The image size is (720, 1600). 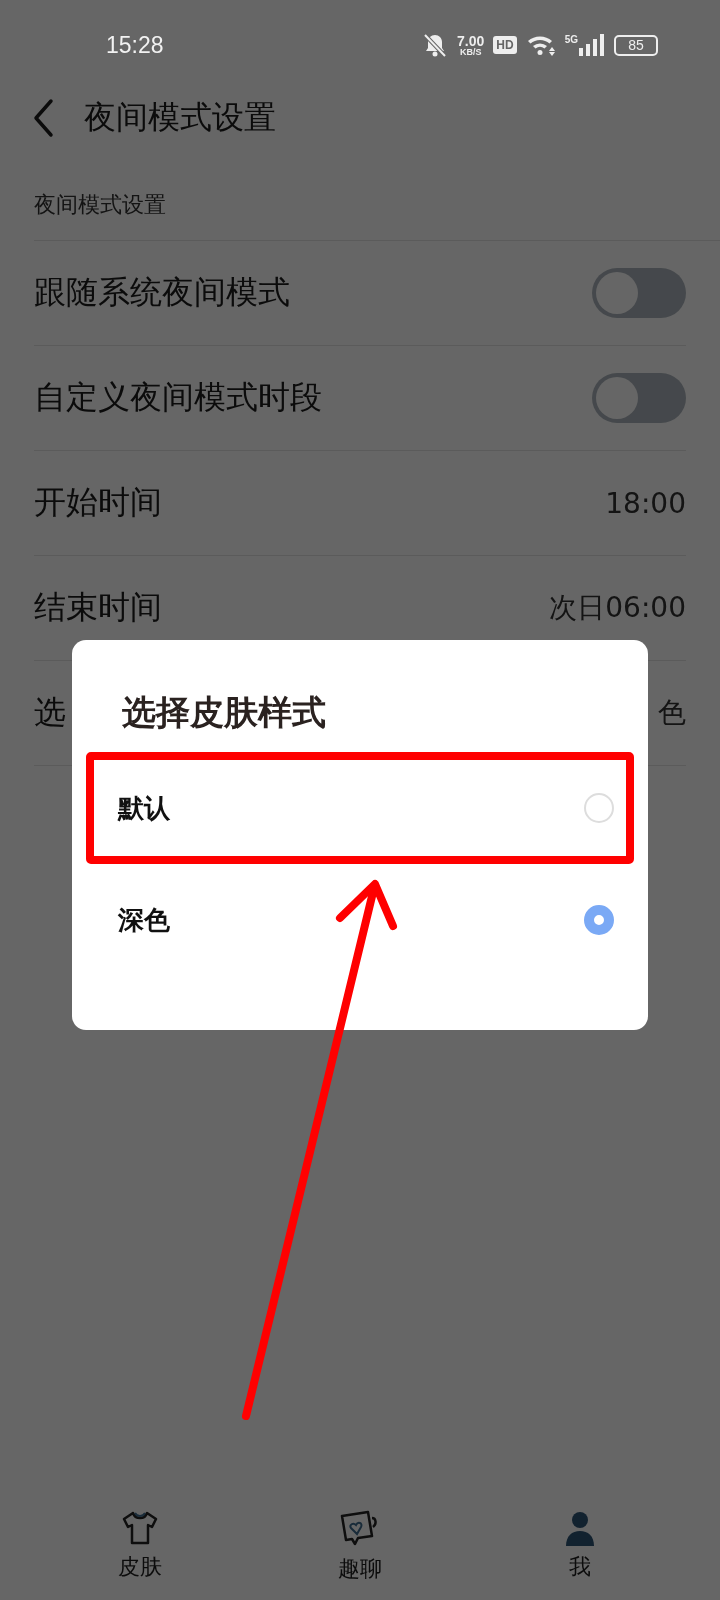 What do you see at coordinates (571, 39) in the screenshot?
I see `network-type: 5G` at bounding box center [571, 39].